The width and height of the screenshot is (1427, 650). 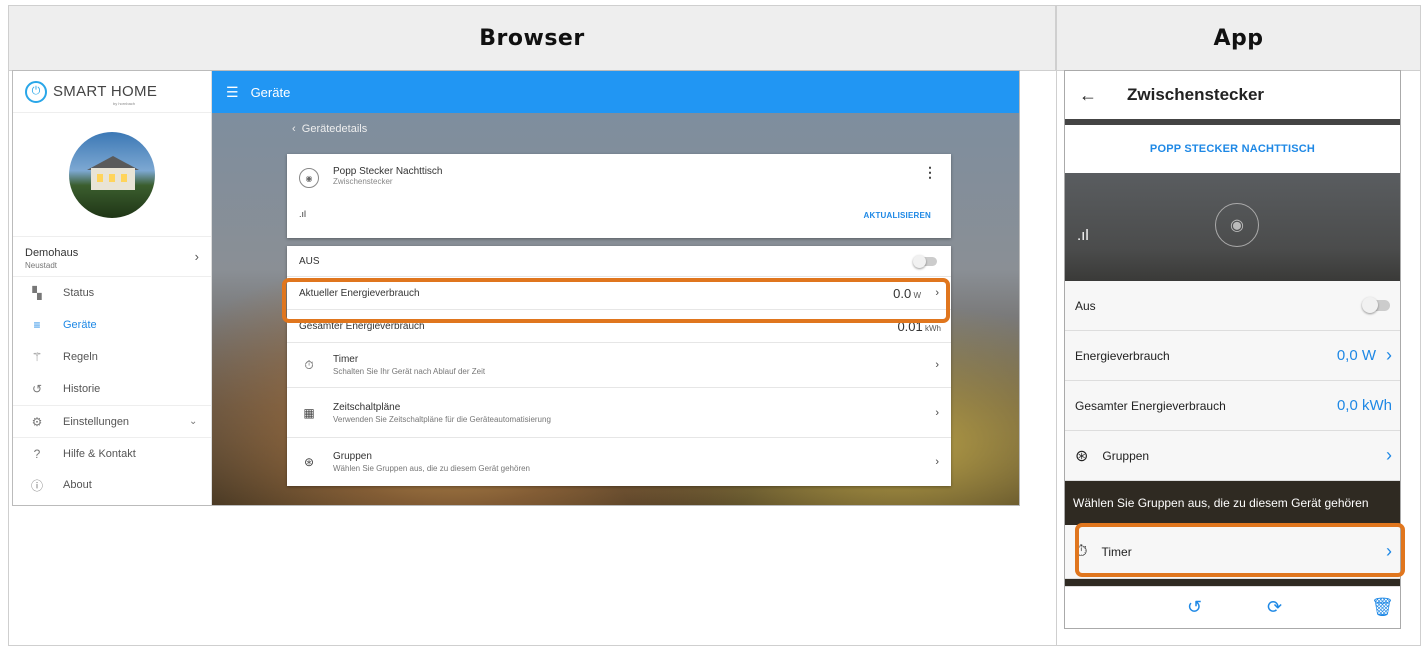 I want to click on app-title: Zwischenstecker, so click(x=1196, y=94).